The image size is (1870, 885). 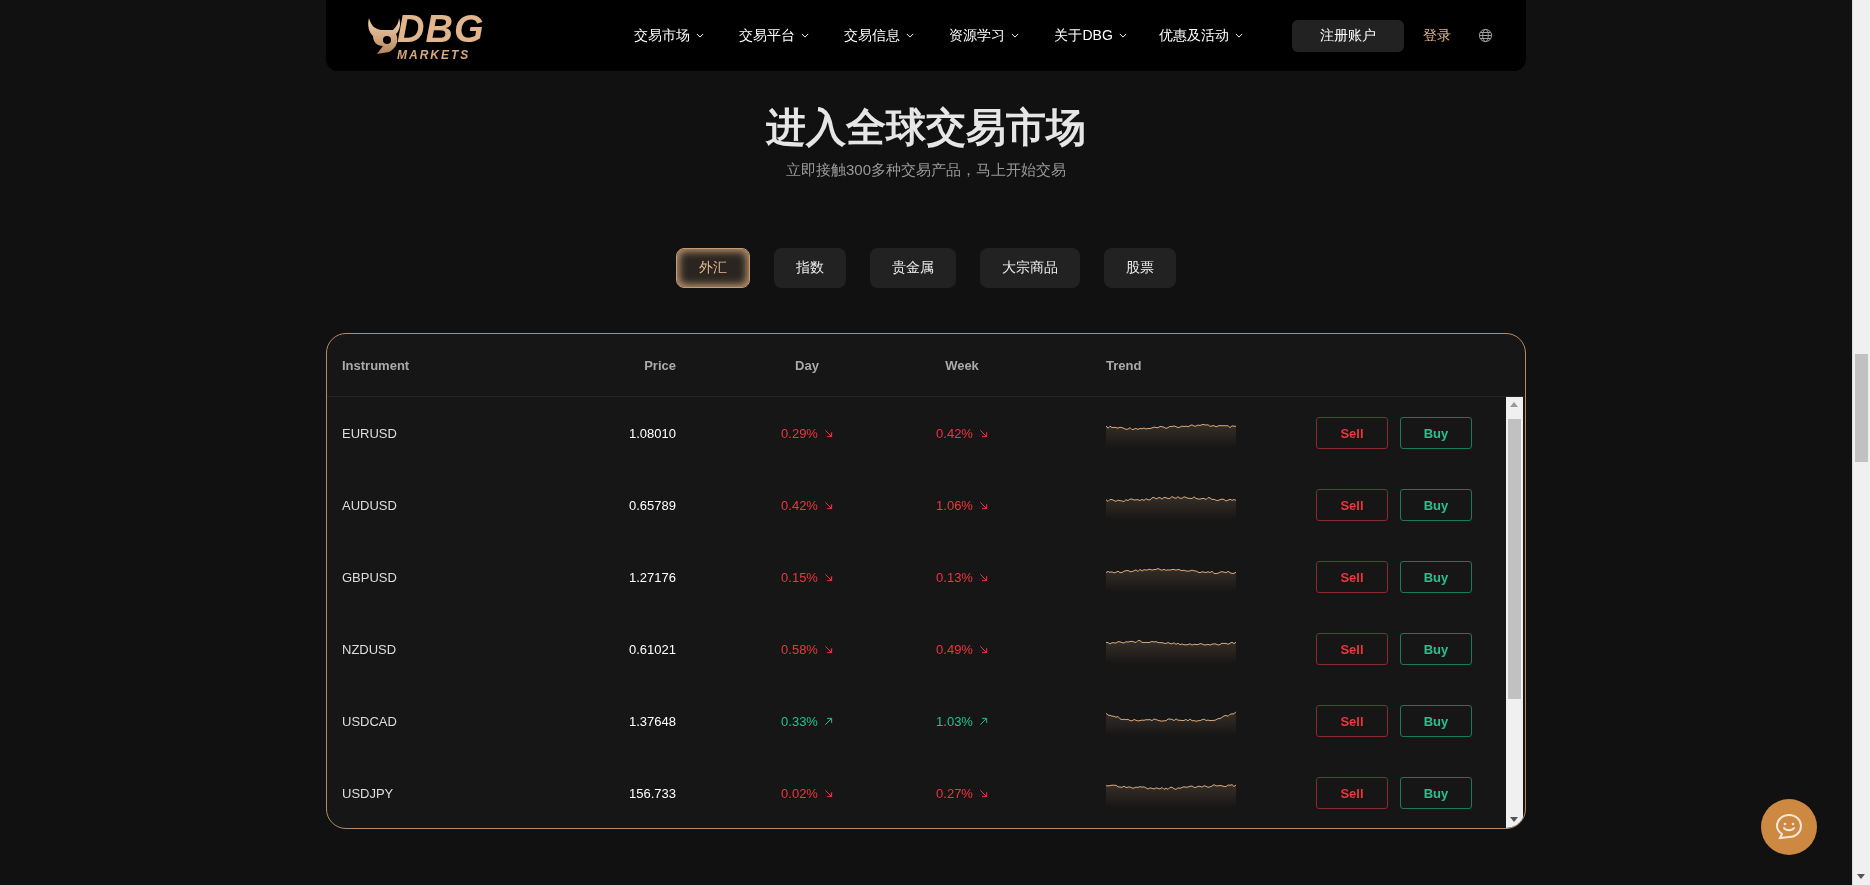 What do you see at coordinates (434, 55) in the screenshot?
I see `logo-subtitle: MARKETS` at bounding box center [434, 55].